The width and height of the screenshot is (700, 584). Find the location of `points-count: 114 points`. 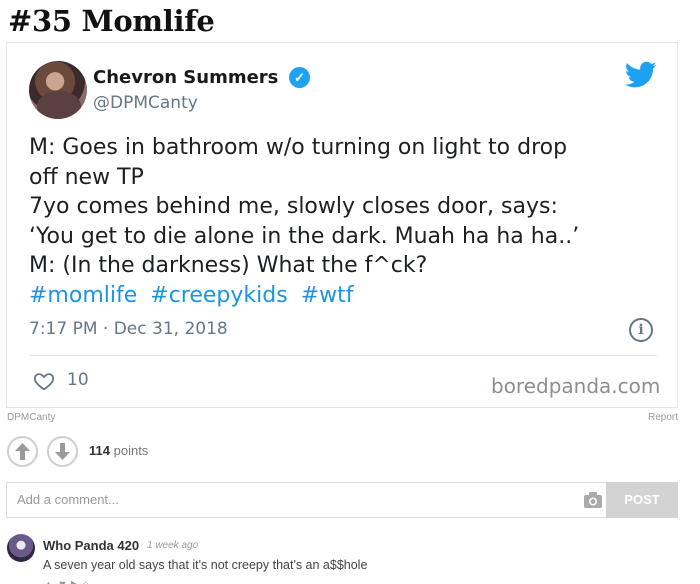

points-count: 114 points is located at coordinates (118, 450).